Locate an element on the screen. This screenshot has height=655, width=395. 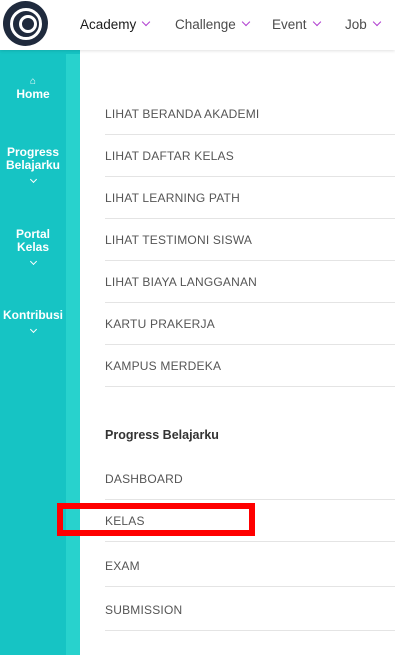
top-navbar: Academy Challenge Event Job is located at coordinates (197, 25).